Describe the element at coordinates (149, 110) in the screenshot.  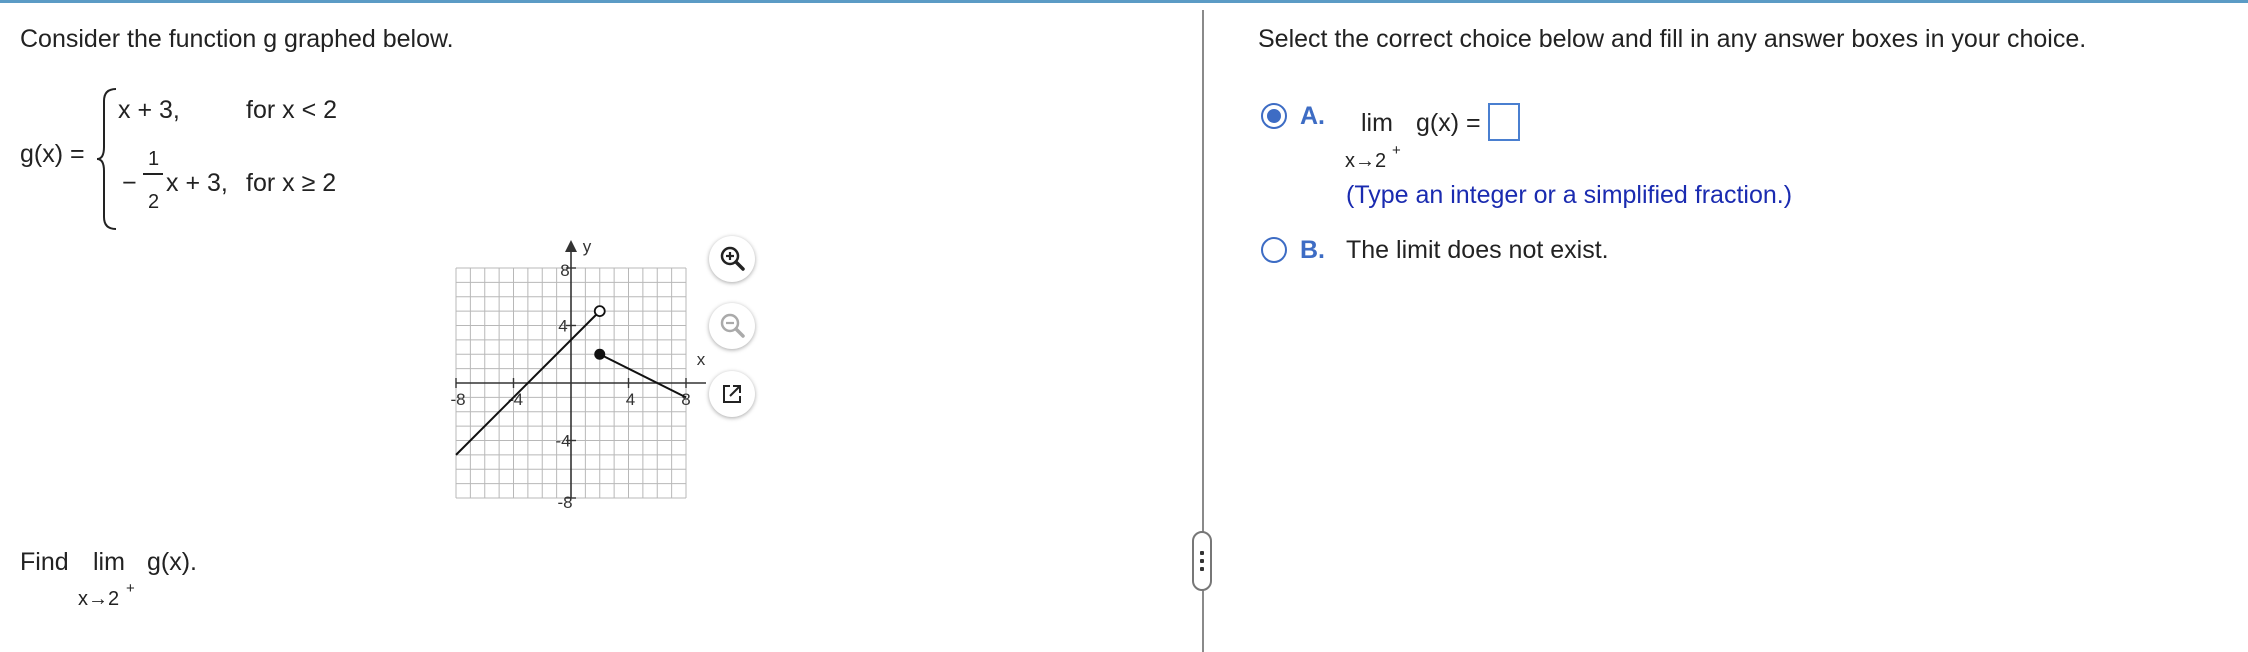
I see `piece1-expression: x + 3,` at that location.